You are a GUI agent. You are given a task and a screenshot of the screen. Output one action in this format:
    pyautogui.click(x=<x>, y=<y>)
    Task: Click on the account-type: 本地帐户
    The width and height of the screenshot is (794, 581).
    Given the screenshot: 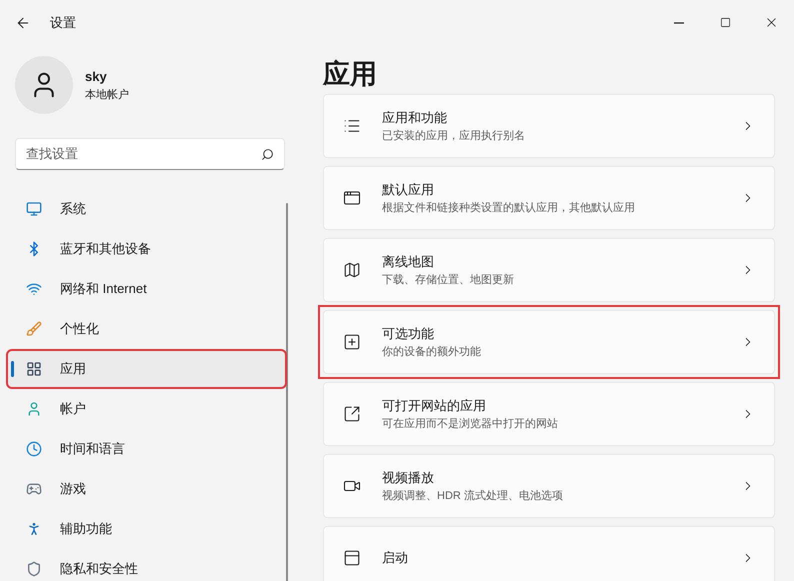 What is the action you would take?
    pyautogui.click(x=107, y=95)
    